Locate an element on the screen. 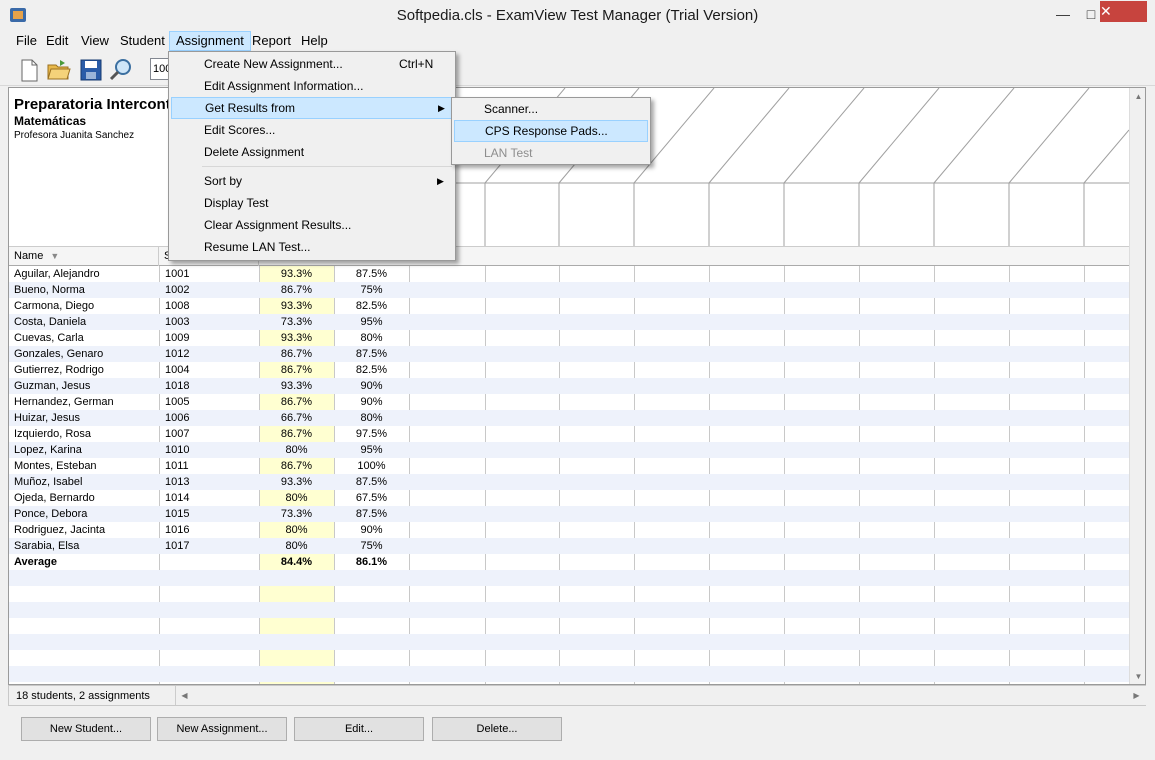  menu-item-create-assignment: Create New Assignment... Ctrl+N is located at coordinates (312, 64).